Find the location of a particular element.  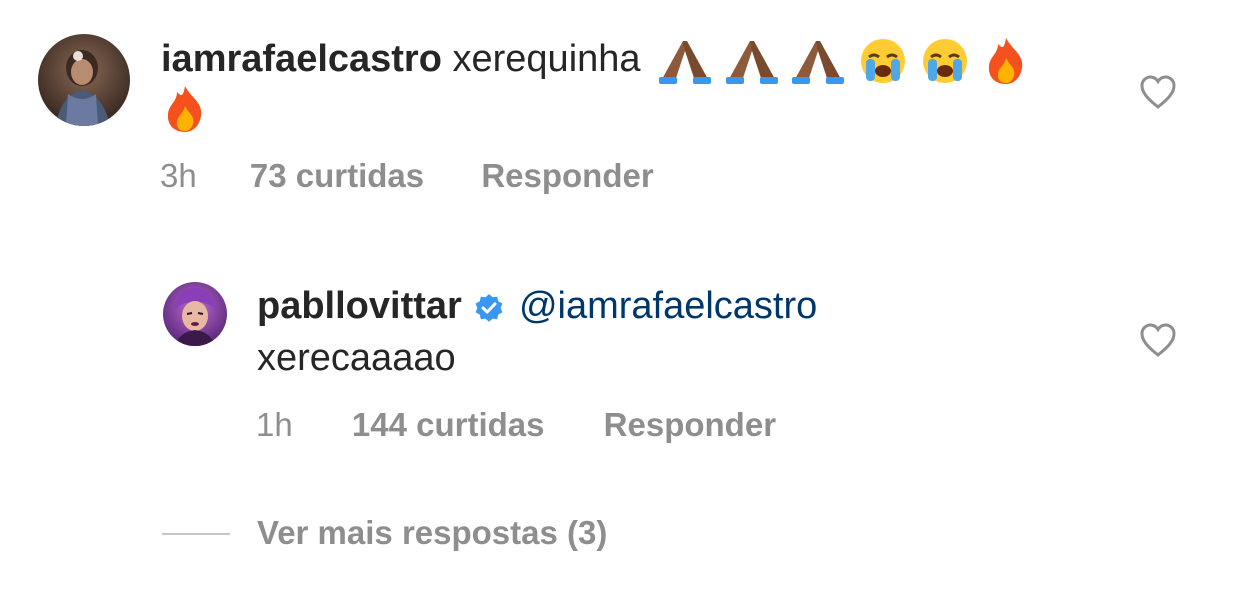

reply-line-1: pabllovittar @iamrafaelcastro is located at coordinates (537, 306).